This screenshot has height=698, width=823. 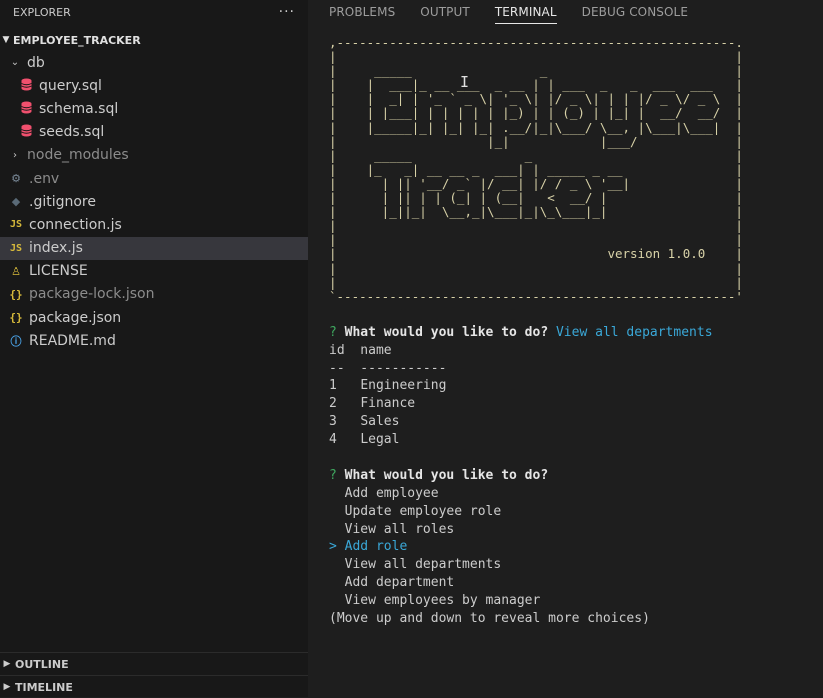 I want to click on chevron-right-icon: ▶, so click(x=7, y=664).